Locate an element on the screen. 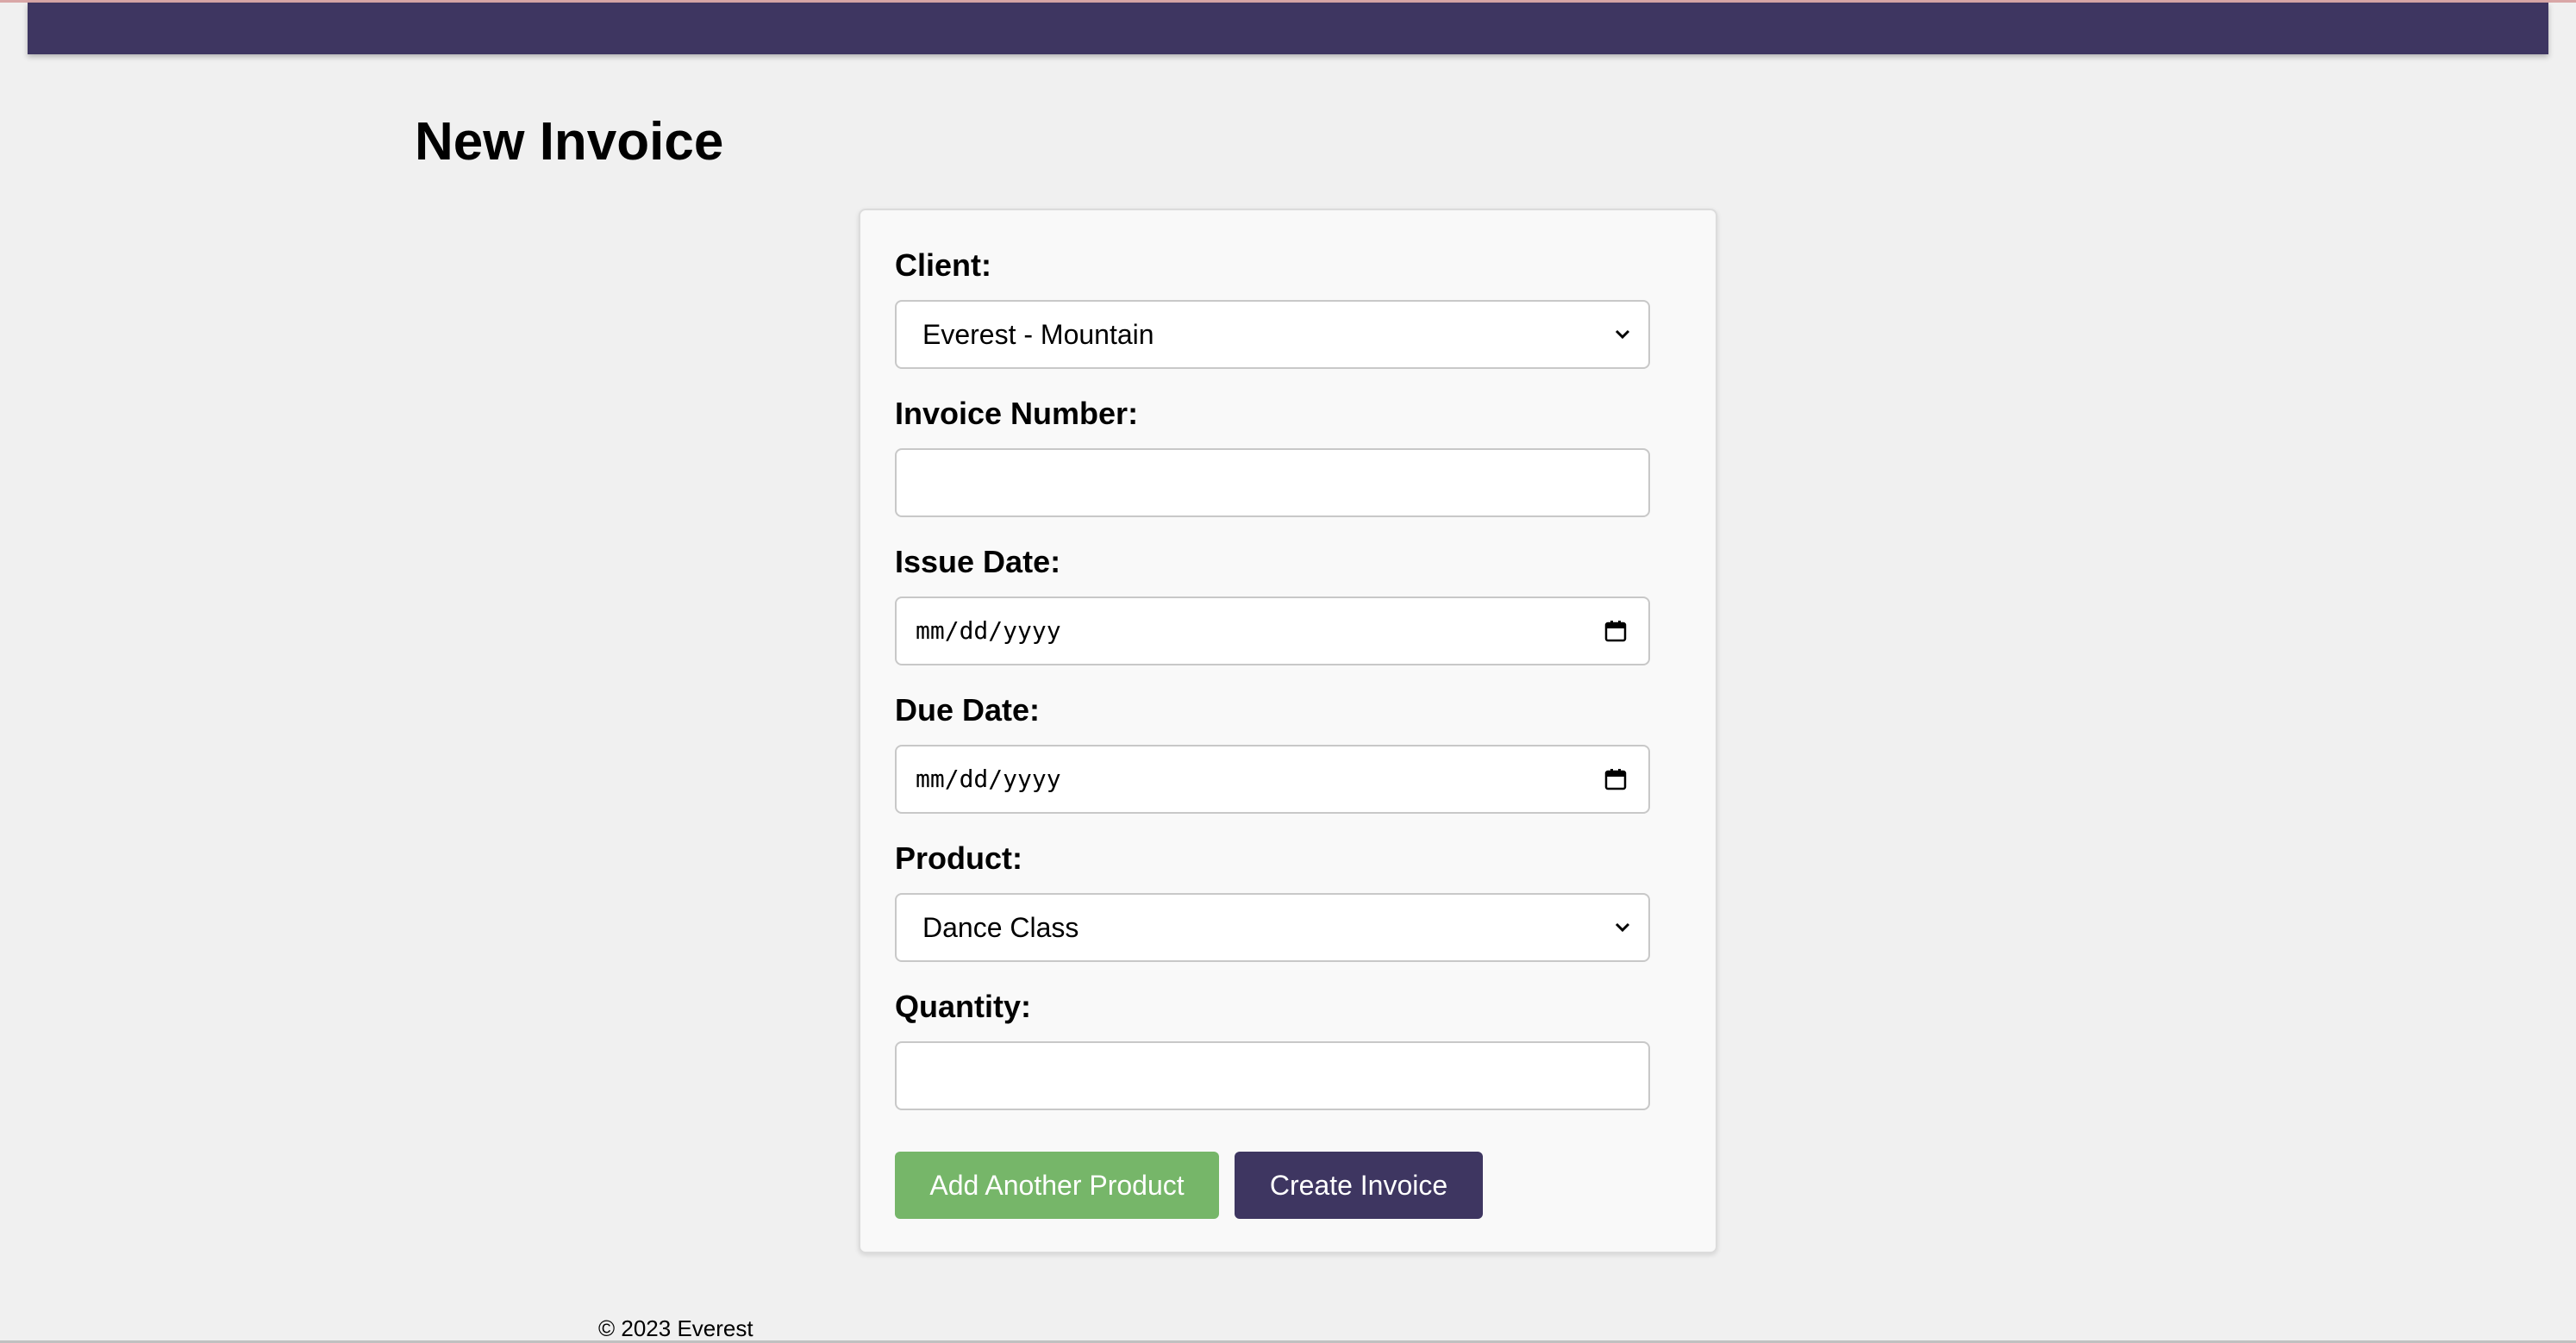  issue-date-label: Issue Date: is located at coordinates (978, 562).